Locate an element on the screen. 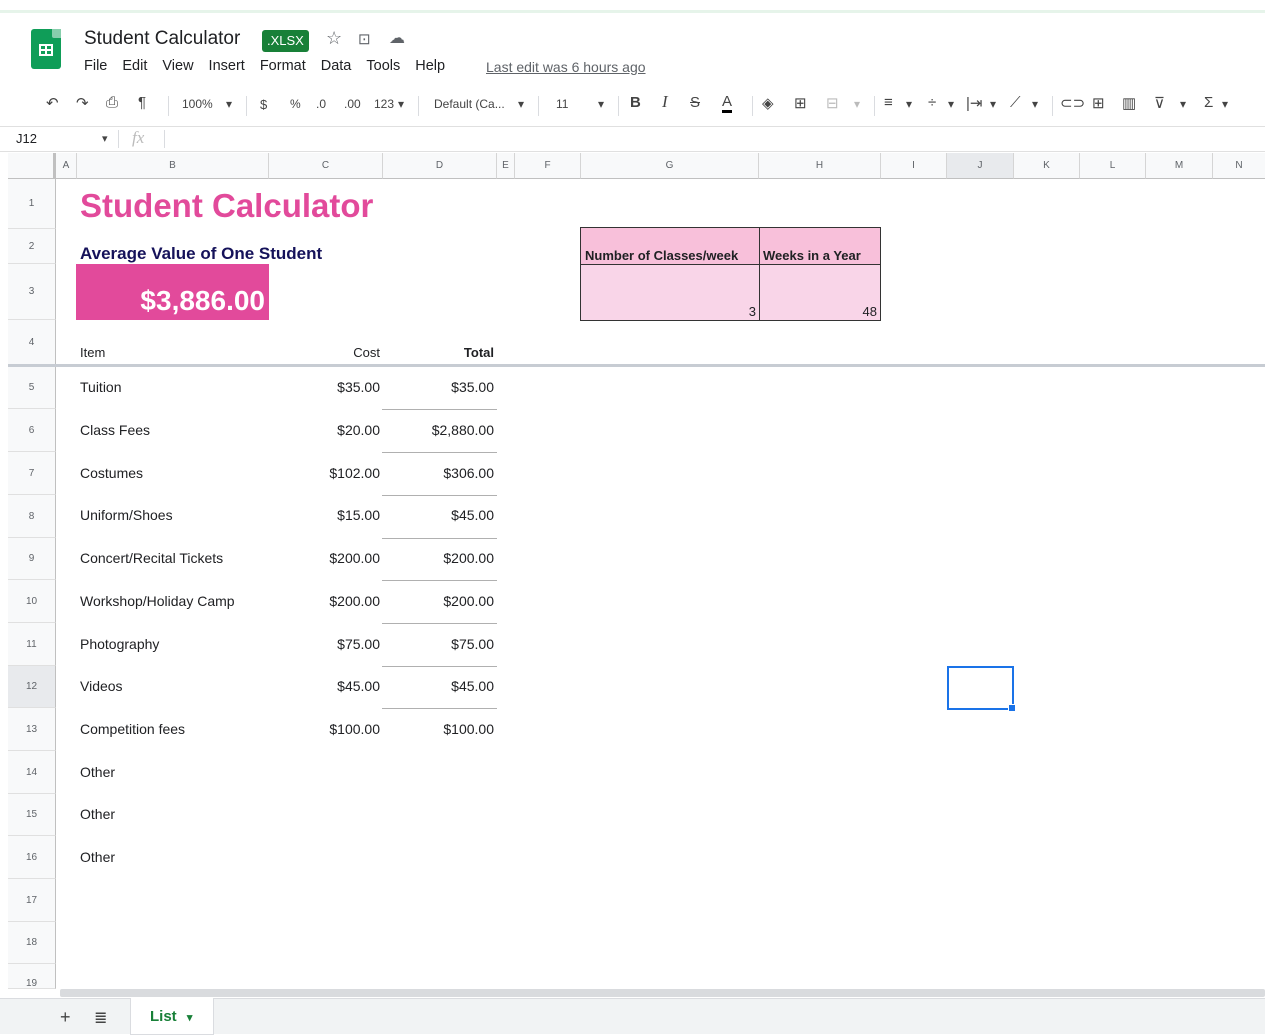  row-header: 14 is located at coordinates (32, 772).